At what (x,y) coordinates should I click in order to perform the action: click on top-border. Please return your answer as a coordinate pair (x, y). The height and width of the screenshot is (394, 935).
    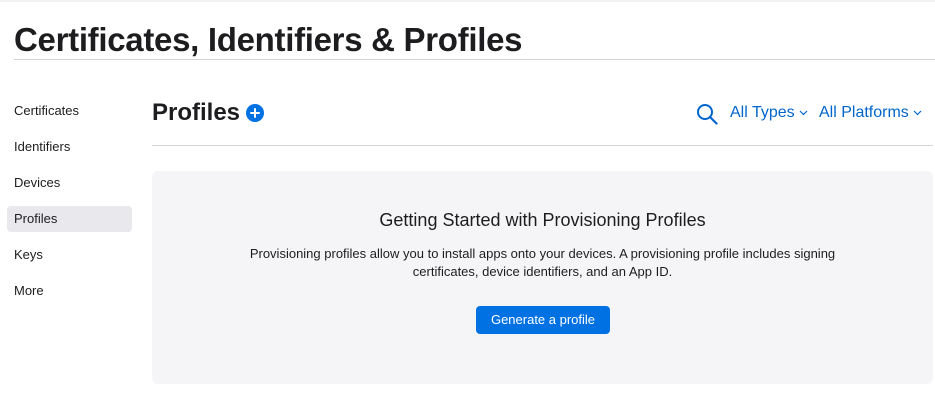
    Looking at the image, I should click on (467, 1).